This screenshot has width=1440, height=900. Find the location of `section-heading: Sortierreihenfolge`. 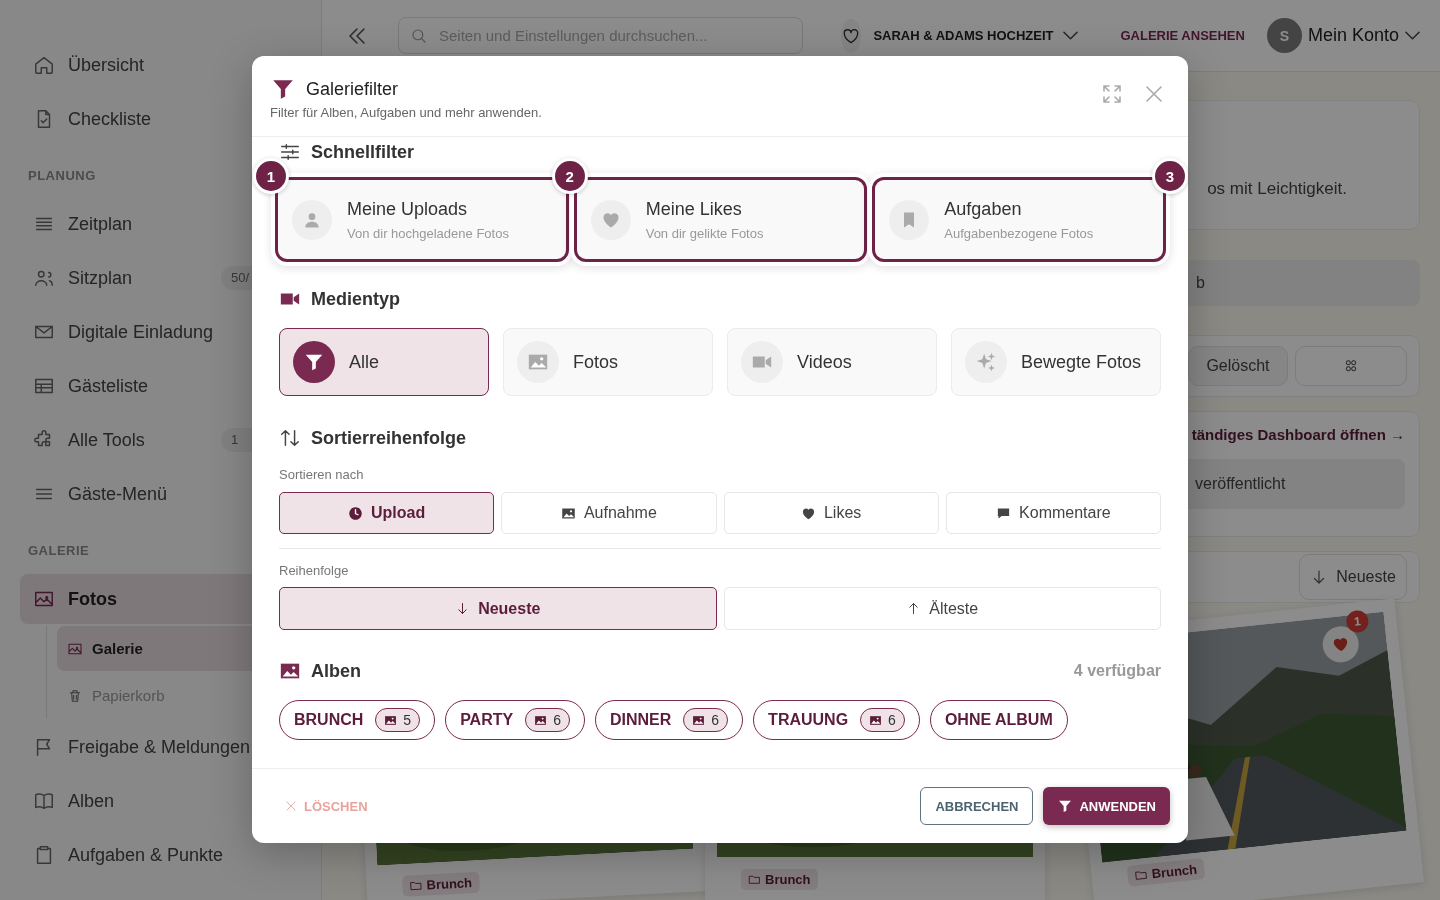

section-heading: Sortierreihenfolge is located at coordinates (389, 438).